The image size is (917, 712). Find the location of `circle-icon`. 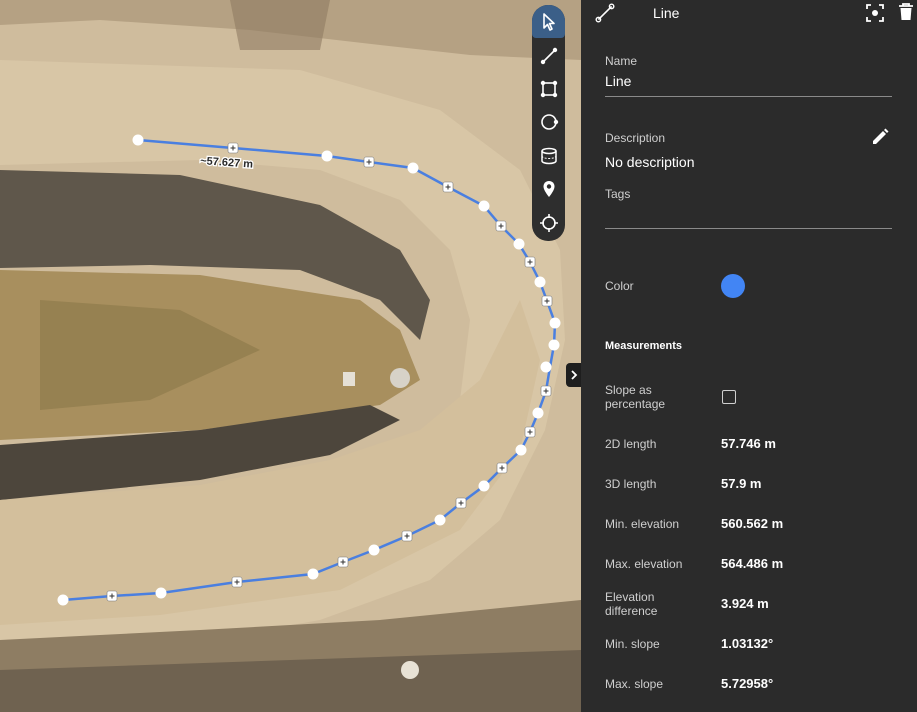

circle-icon is located at coordinates (549, 121).